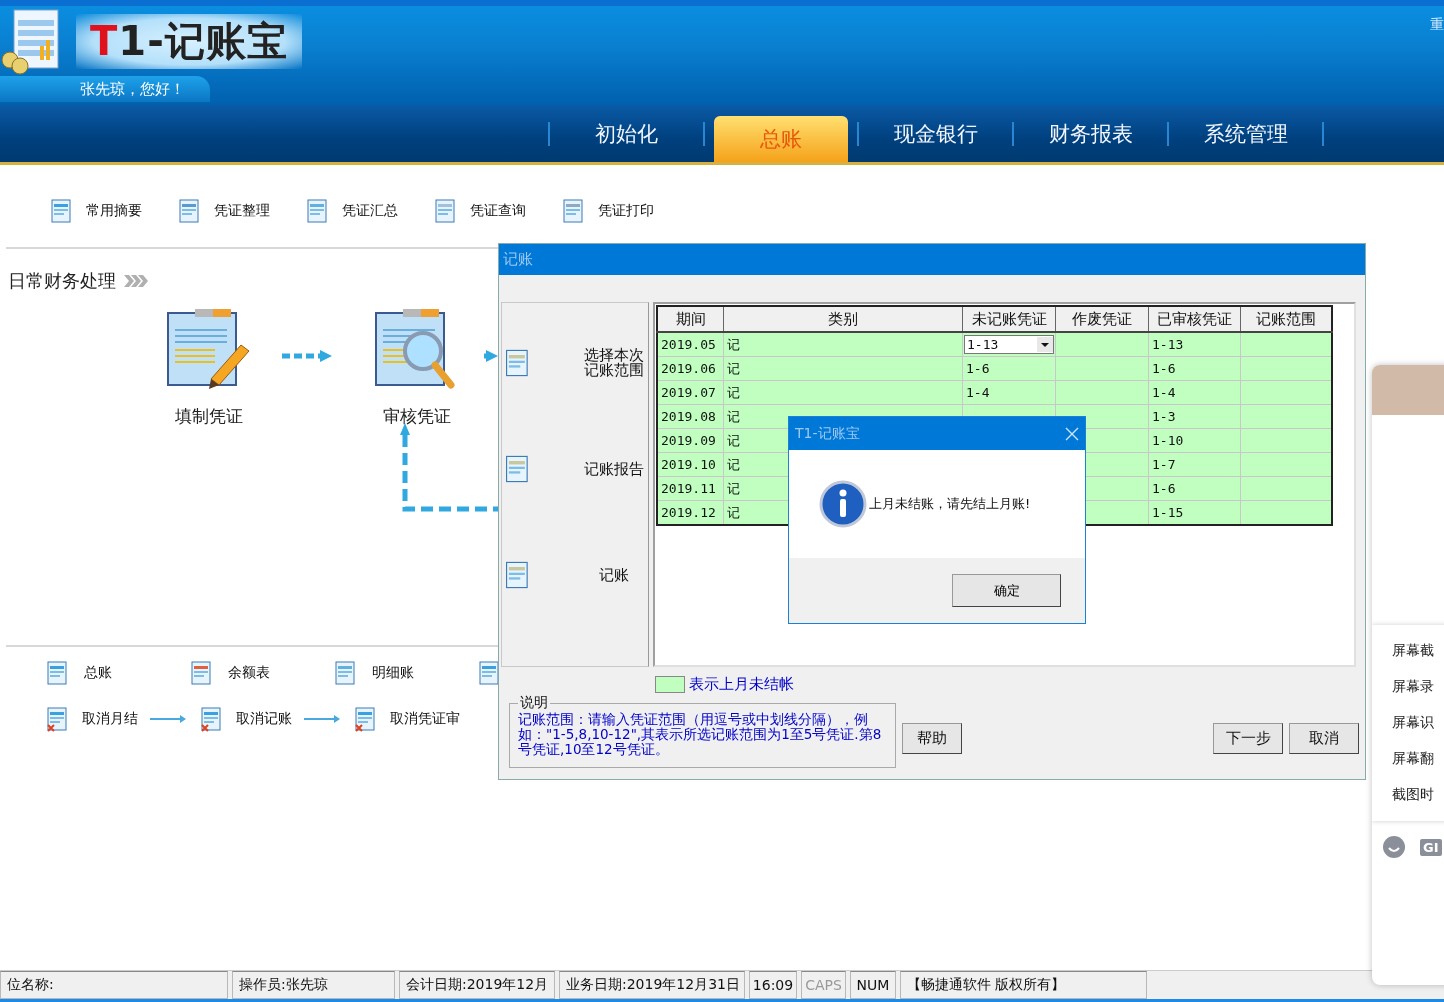 The height and width of the screenshot is (1002, 1444). I want to click on toolbar-label: 凭证整理, so click(242, 211).